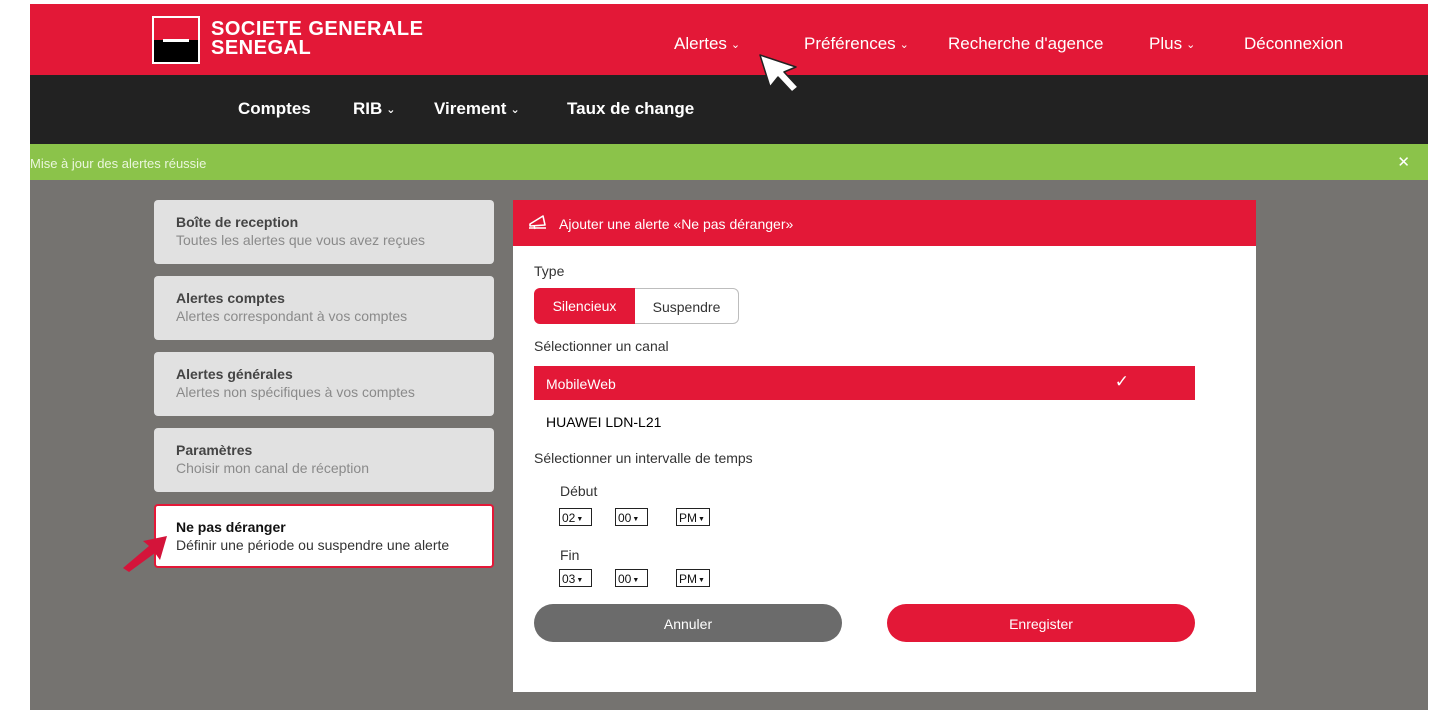  I want to click on cancel-button: Annuler, so click(688, 623).